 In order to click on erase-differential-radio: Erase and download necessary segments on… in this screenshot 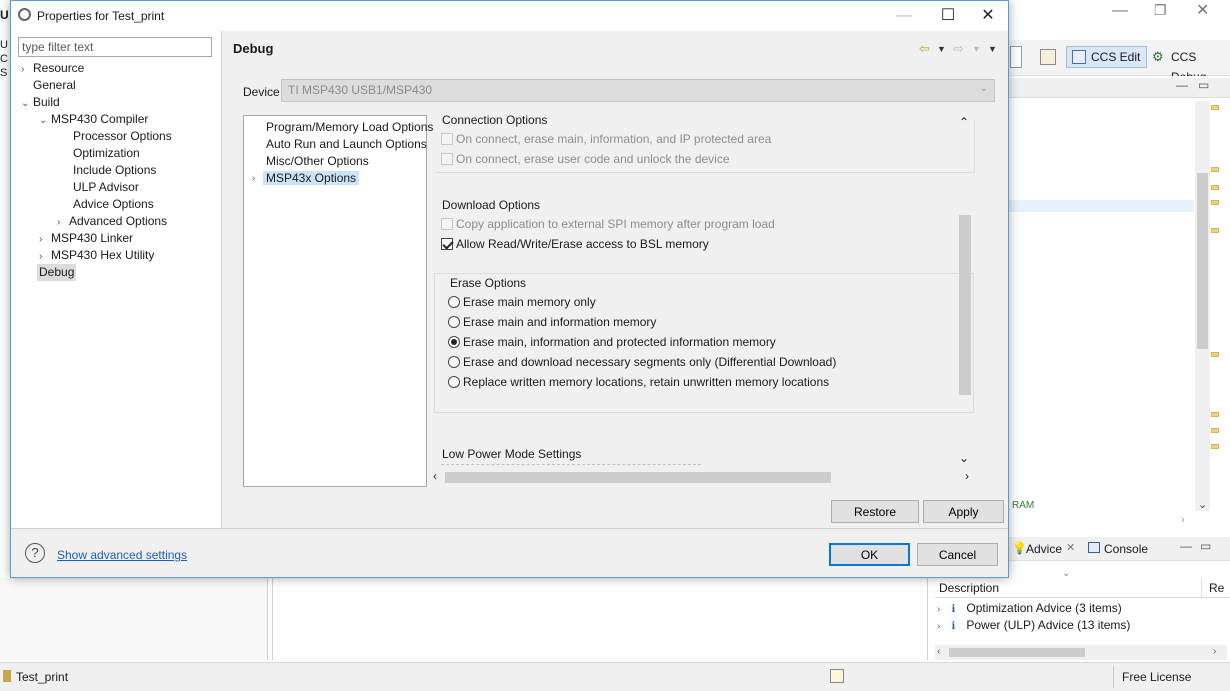, I will do `click(642, 362)`.